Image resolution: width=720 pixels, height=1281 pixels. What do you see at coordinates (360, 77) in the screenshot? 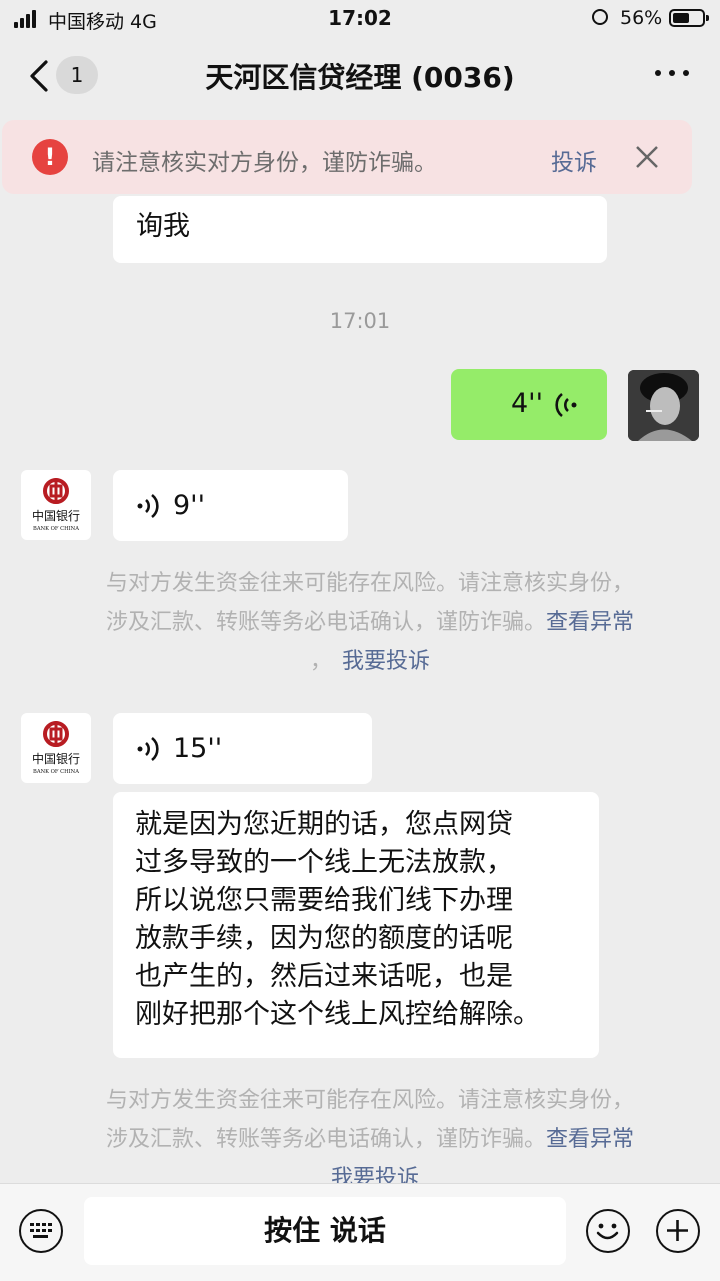
I see `chat-title: 天河区信贷经理 (0036)` at bounding box center [360, 77].